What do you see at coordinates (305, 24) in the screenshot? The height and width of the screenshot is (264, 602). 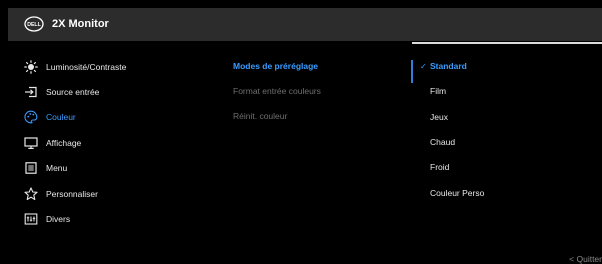 I see `osd-header: DELL 2X Monitor` at bounding box center [305, 24].